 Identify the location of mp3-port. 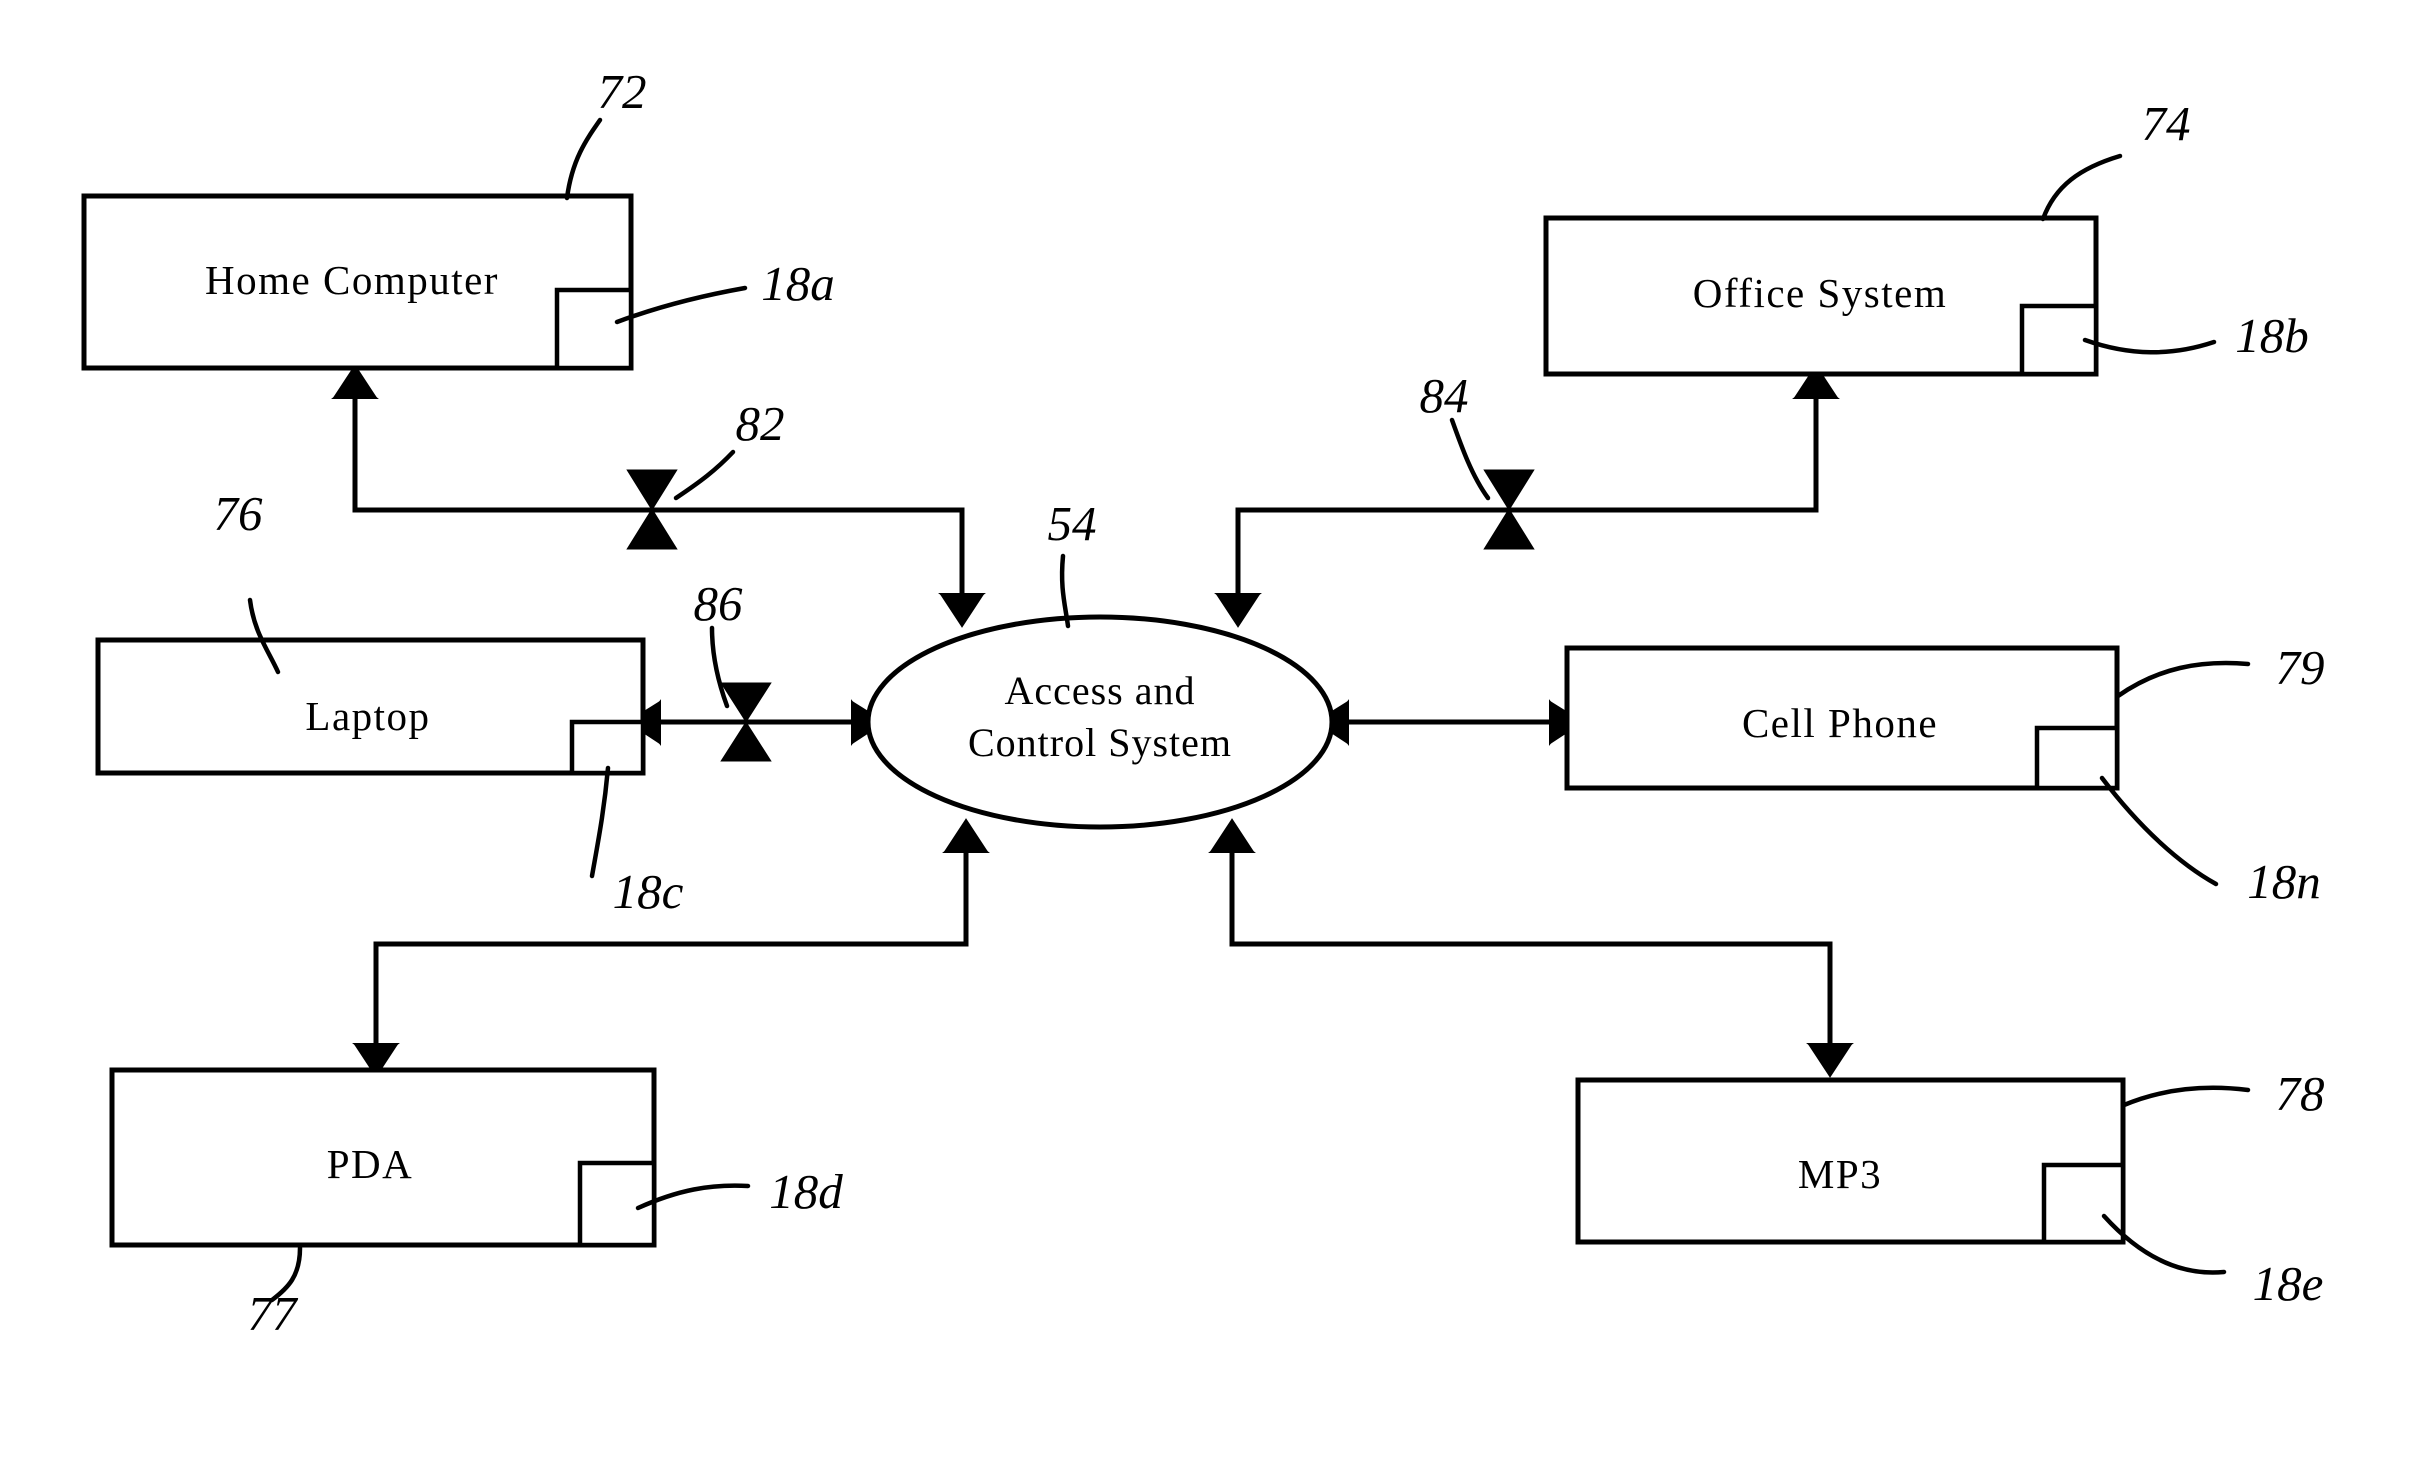
(2083, 1203).